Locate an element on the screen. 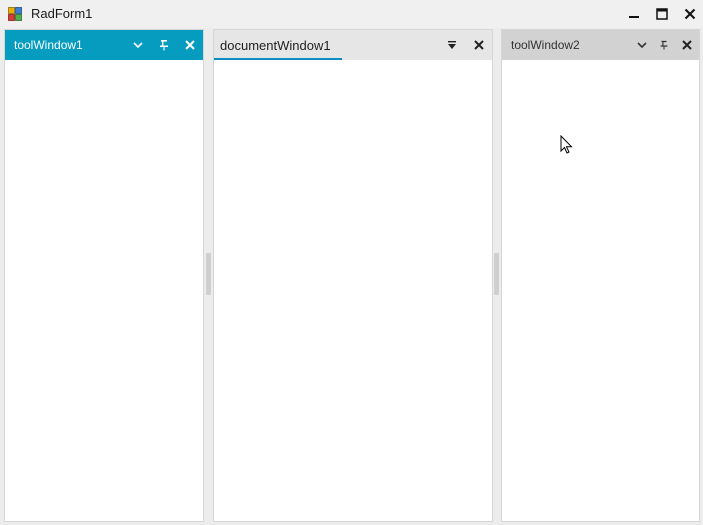 The image size is (703, 525). triangle-down-icon is located at coordinates (452, 45).